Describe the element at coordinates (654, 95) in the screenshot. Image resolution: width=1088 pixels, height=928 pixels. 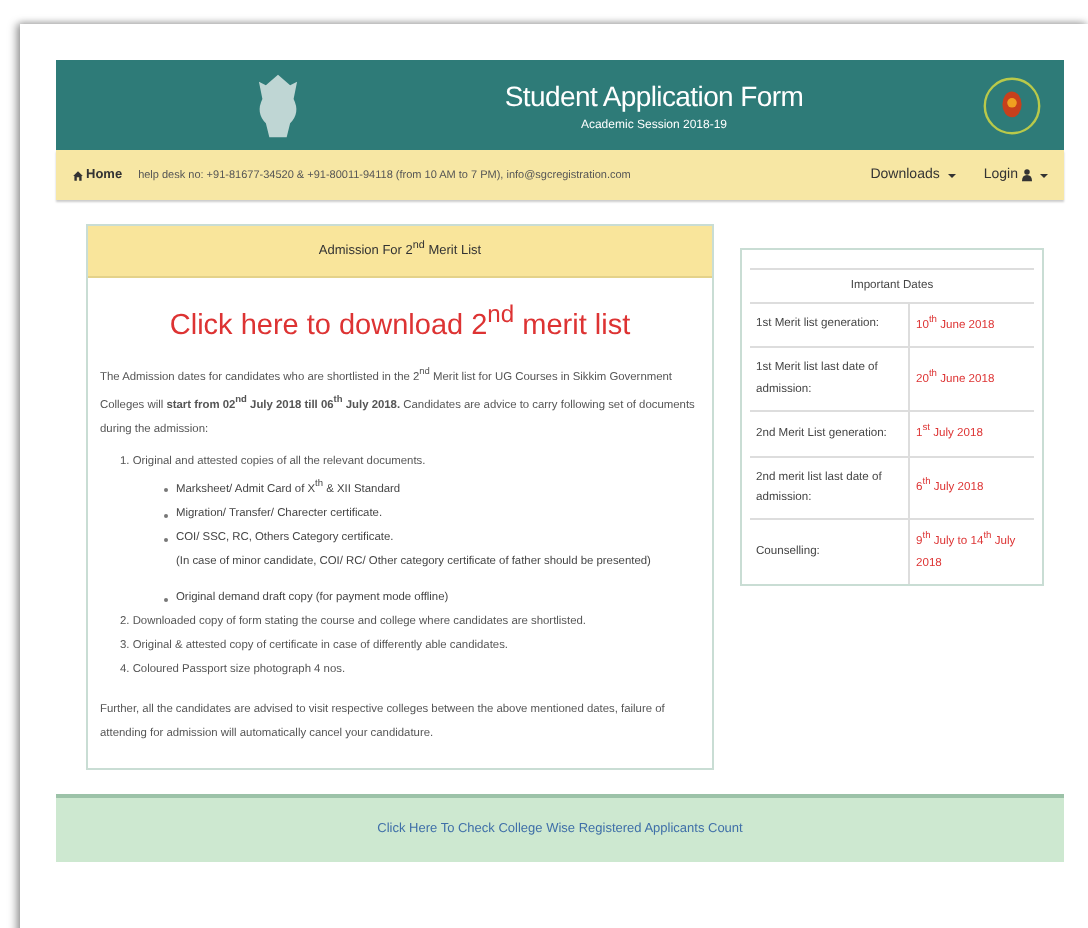
I see `page-title: Student Application Form` at that location.